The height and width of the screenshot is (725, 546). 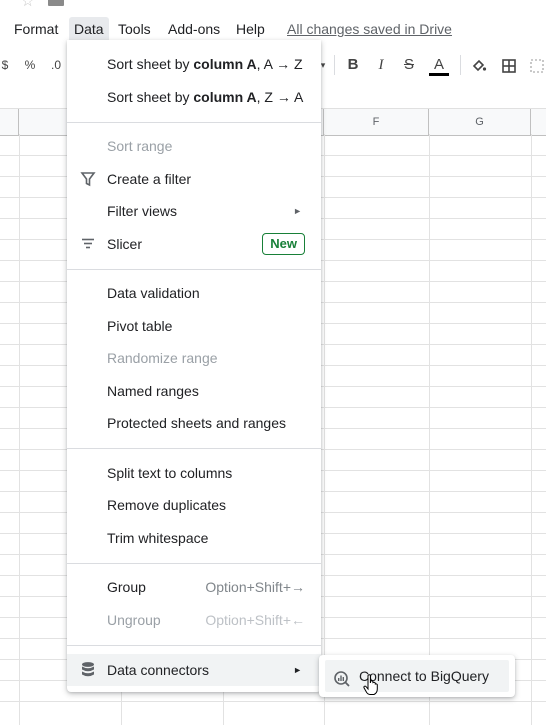 I want to click on percent-format-button: %, so click(x=30, y=65).